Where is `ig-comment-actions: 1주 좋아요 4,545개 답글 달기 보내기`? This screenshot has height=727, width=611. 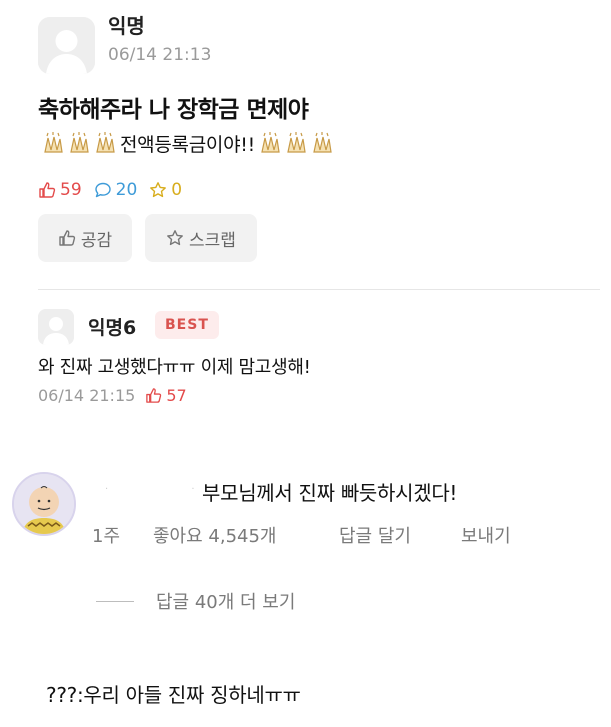
ig-comment-actions: 1주 좋아요 4,545개 답글 달기 보내기 is located at coordinates (301, 535).